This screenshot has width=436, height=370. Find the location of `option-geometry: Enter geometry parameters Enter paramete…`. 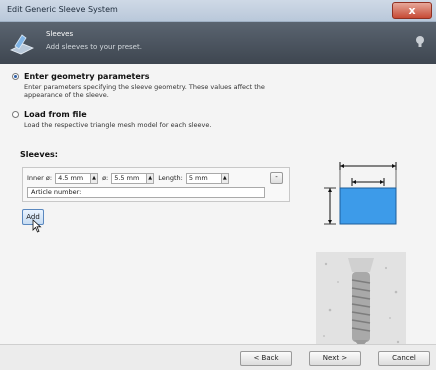

option-geometry: Enter geometry parameters Enter paramete… is located at coordinates (153, 85).